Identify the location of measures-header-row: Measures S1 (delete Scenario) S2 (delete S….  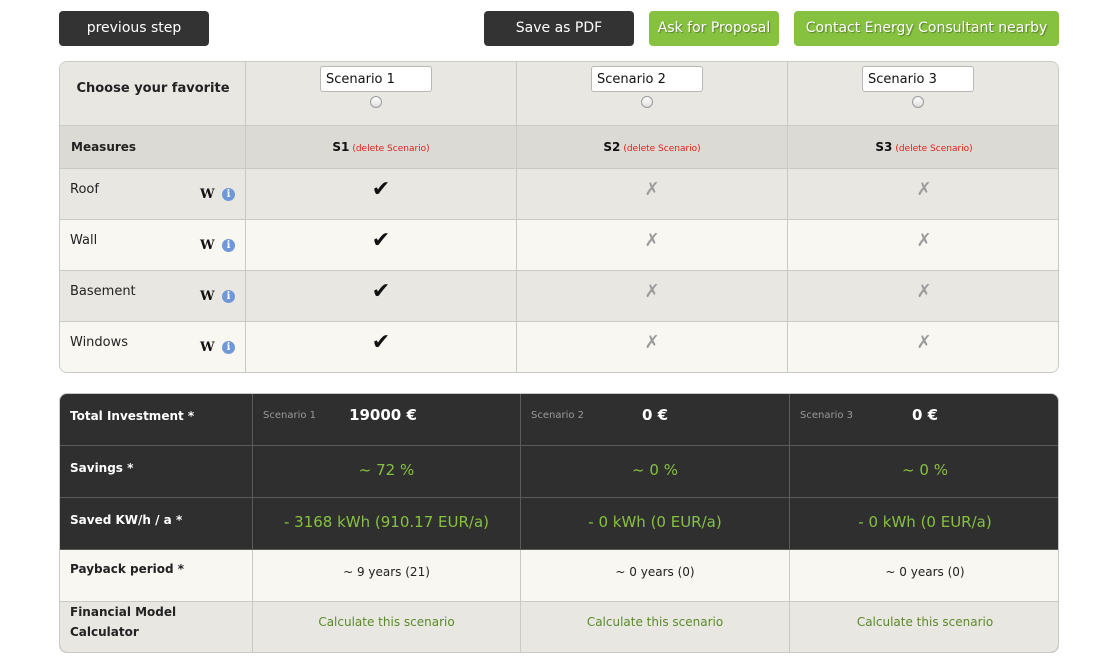
(559, 147).